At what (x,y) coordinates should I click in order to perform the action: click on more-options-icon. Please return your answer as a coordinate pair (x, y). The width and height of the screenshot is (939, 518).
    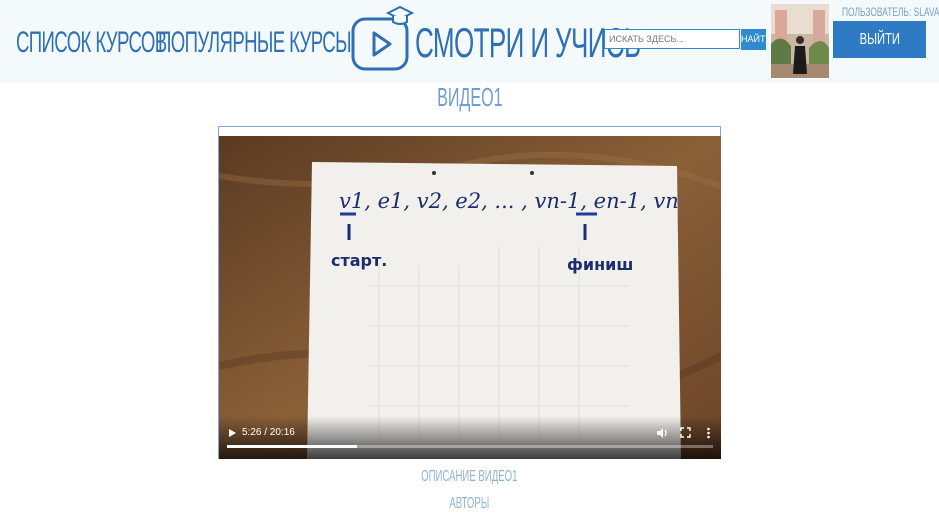
    Looking at the image, I should click on (708, 433).